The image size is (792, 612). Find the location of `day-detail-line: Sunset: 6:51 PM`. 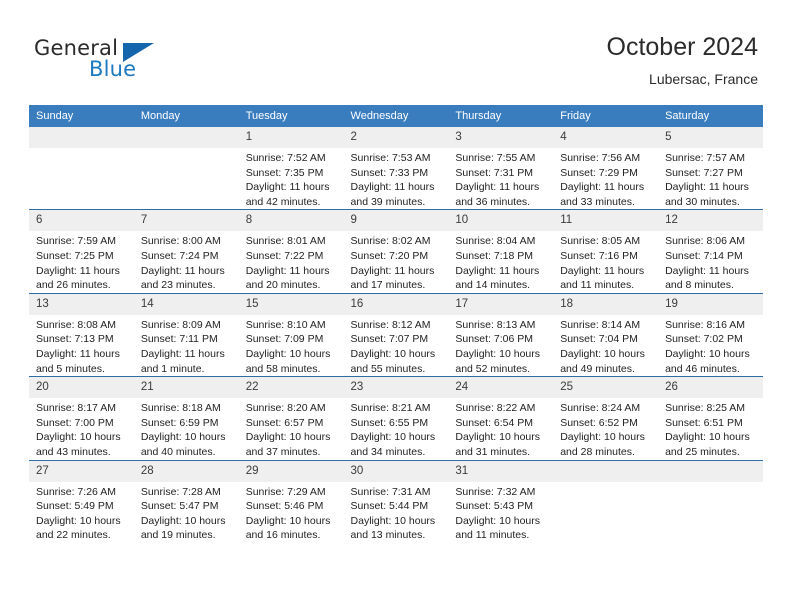

day-detail-line: Sunset: 6:51 PM is located at coordinates (704, 422).